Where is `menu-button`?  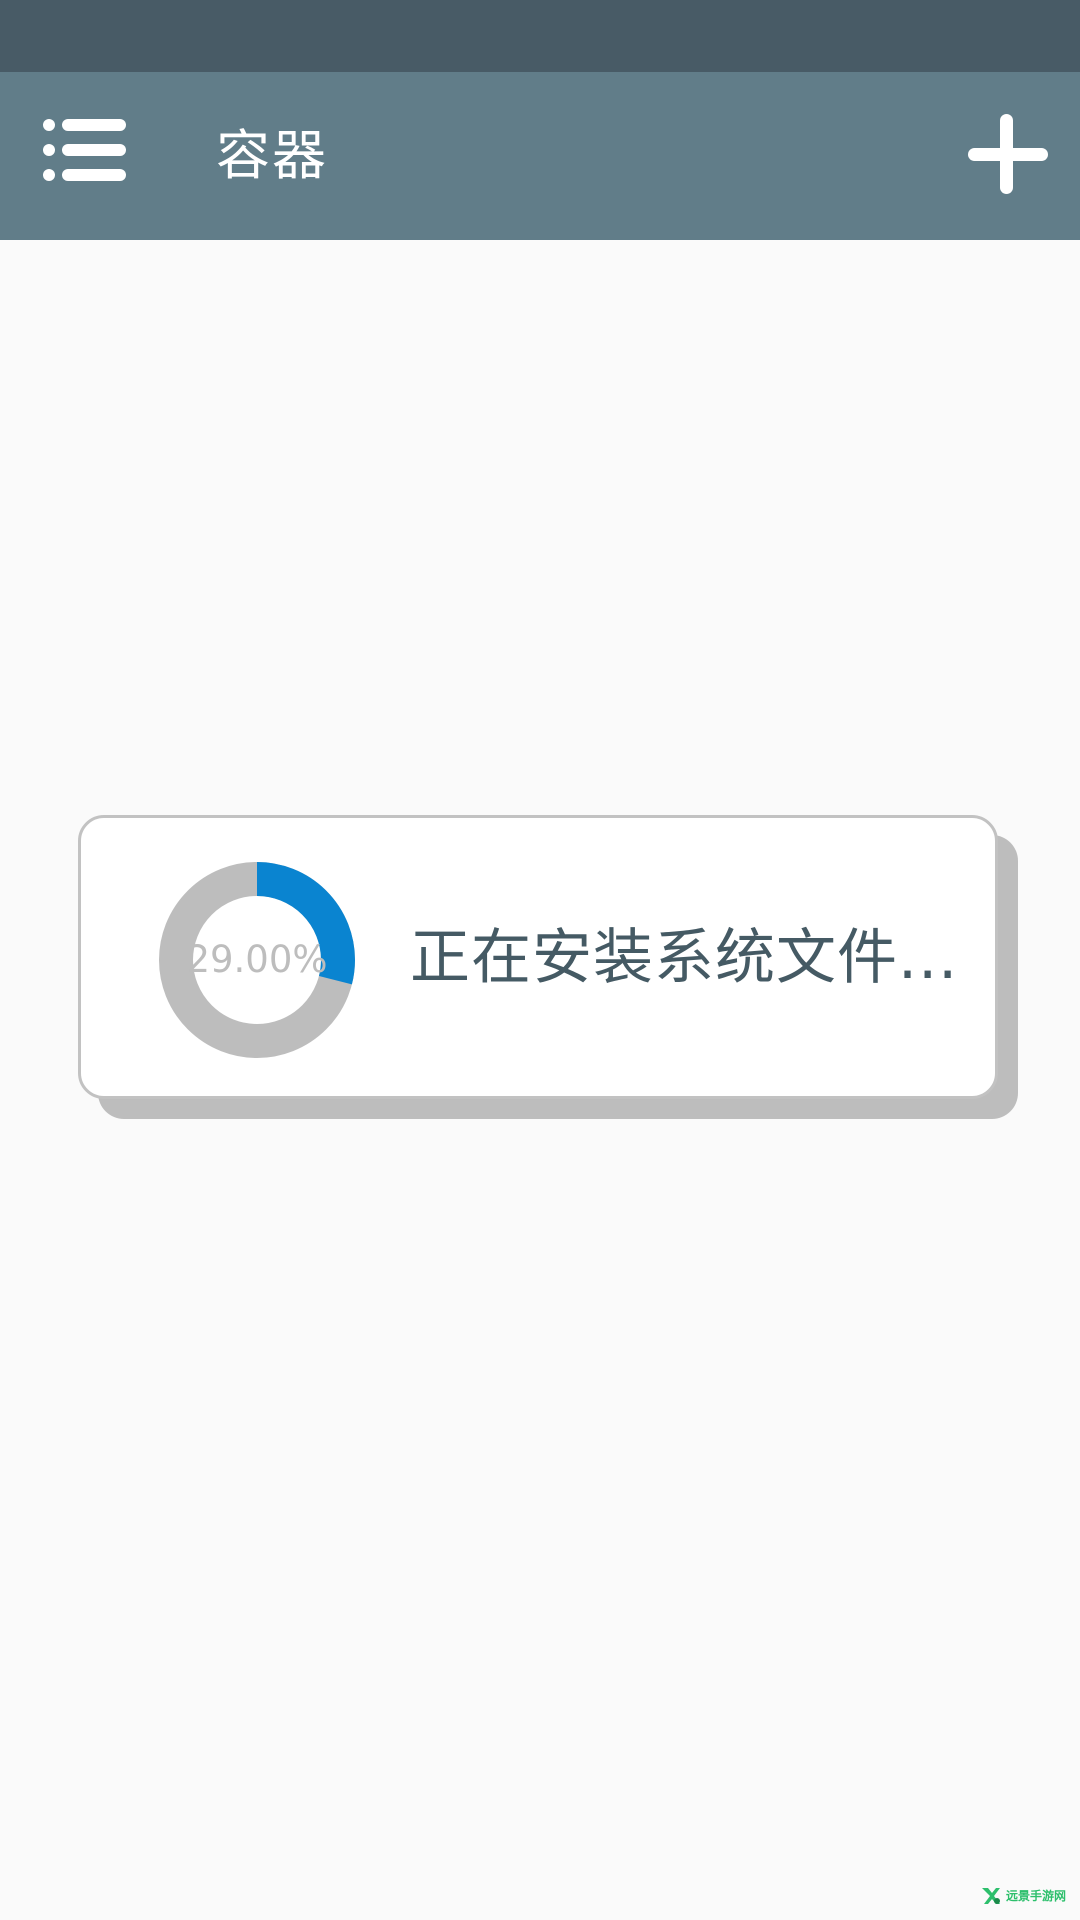 menu-button is located at coordinates (85, 156).